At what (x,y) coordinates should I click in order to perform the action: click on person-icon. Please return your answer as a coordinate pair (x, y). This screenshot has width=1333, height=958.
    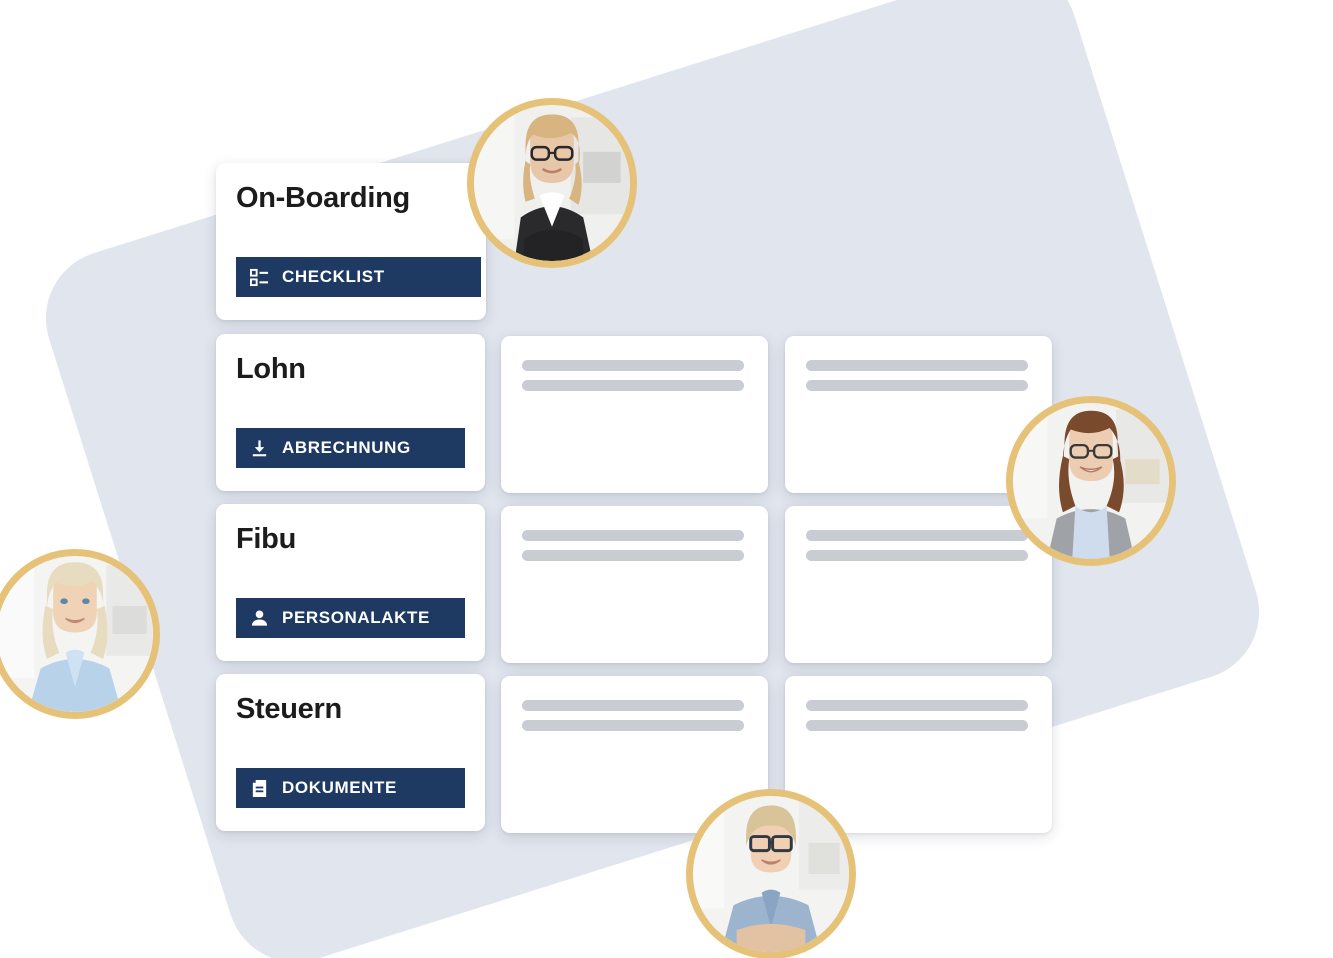
    Looking at the image, I should click on (259, 618).